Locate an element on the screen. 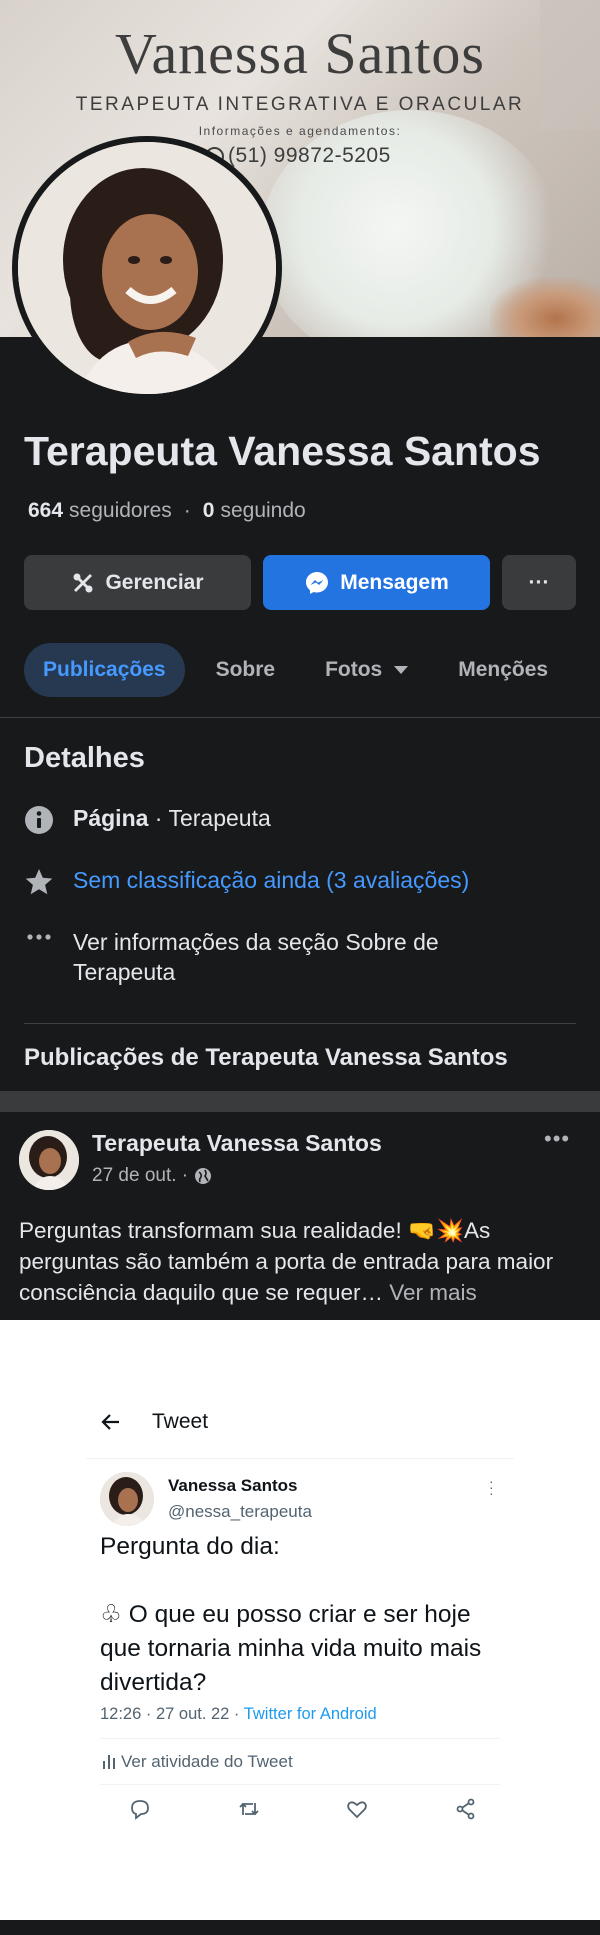  post-date: 27 de out. · is located at coordinates (140, 1176).